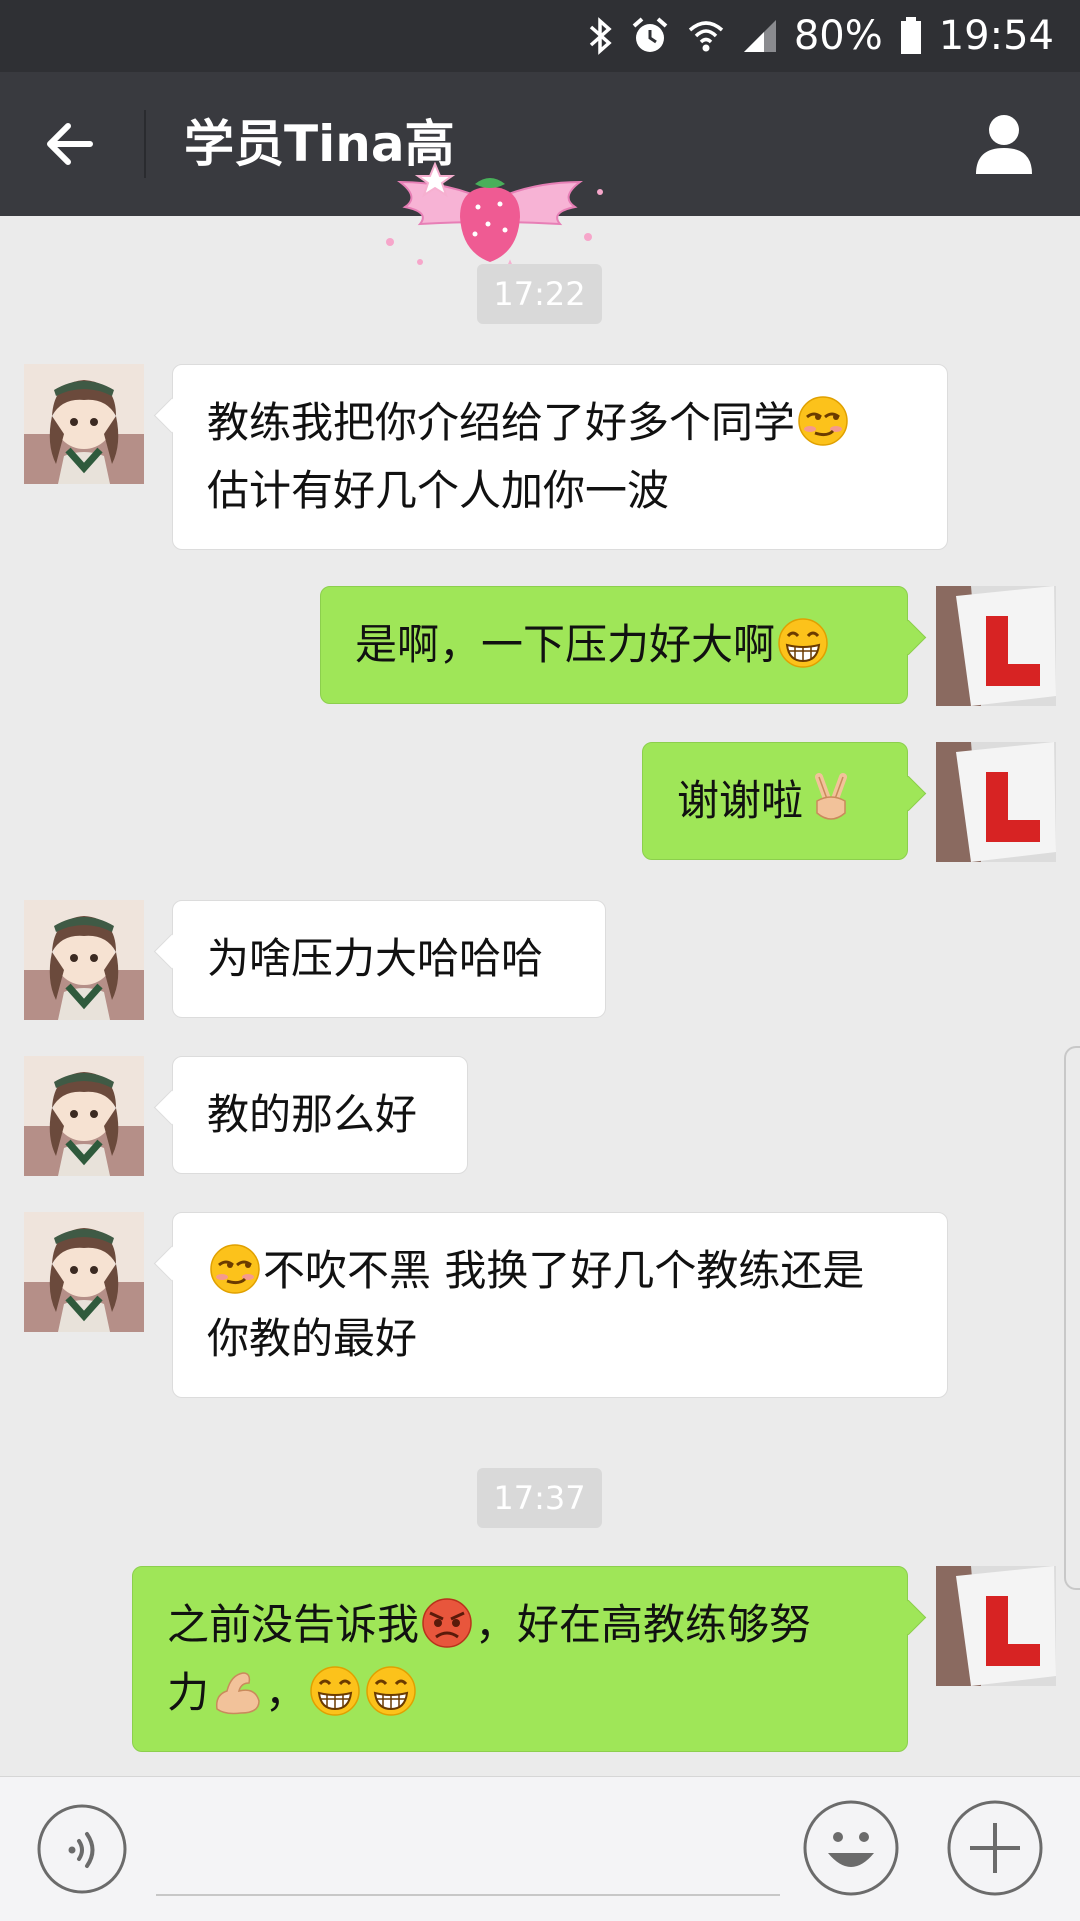 Image resolution: width=1080 pixels, height=1921 pixels. I want to click on status-bar: 80% 19:54, so click(540, 36).